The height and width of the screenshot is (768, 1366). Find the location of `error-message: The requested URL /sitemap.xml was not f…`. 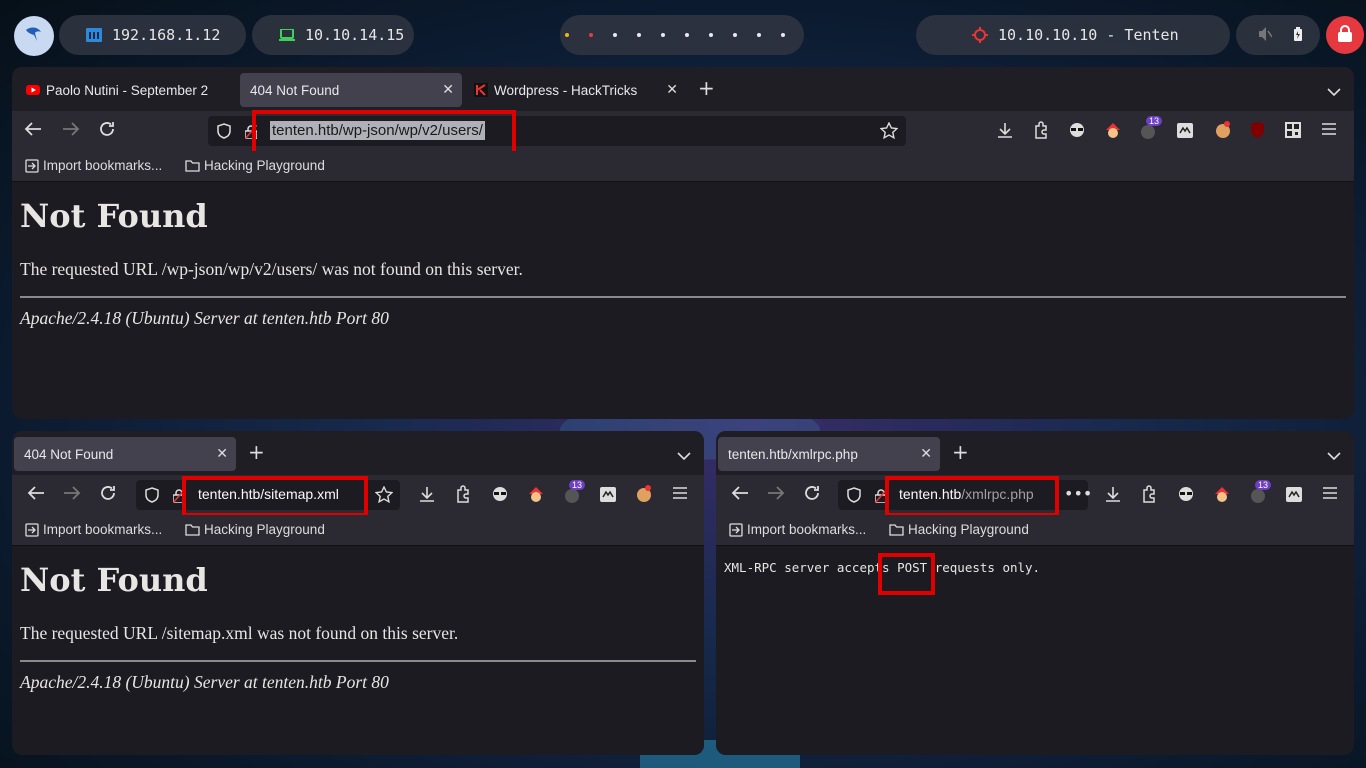

error-message: The requested URL /sitemap.xml was not f… is located at coordinates (239, 633).